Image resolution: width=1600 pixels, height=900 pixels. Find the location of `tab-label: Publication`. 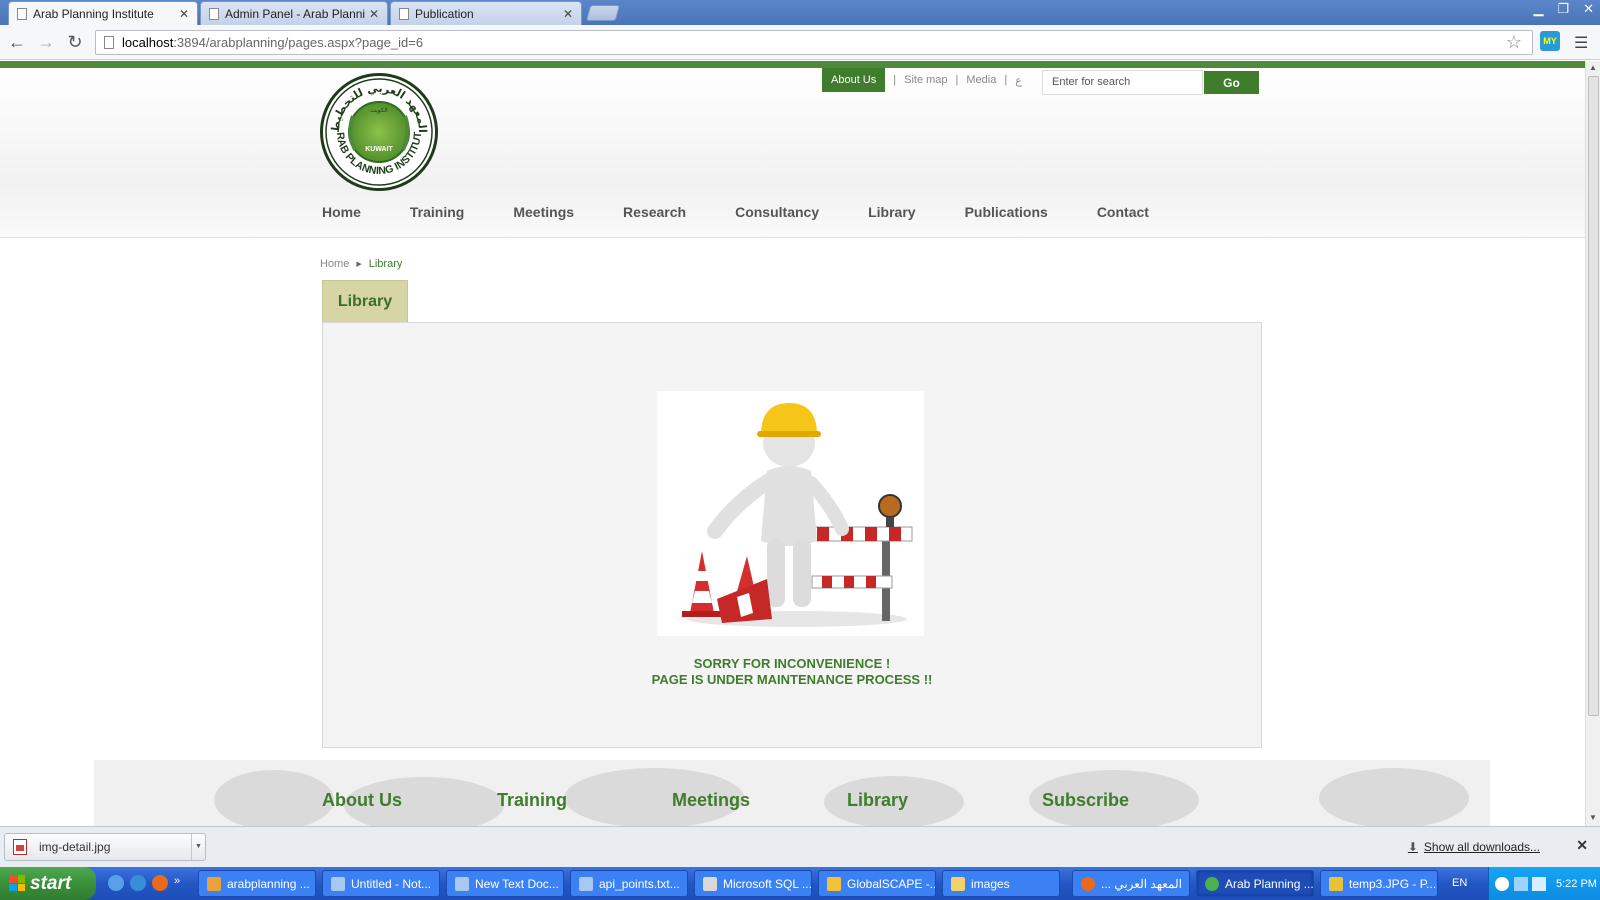

tab-label: Publication is located at coordinates (444, 13).